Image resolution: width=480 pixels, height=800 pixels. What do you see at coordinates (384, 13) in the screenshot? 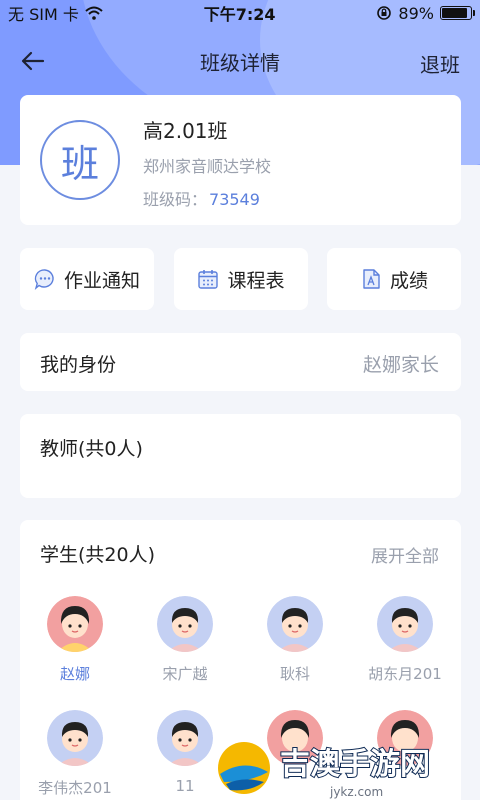
I see `rotation-lock-icon` at bounding box center [384, 13].